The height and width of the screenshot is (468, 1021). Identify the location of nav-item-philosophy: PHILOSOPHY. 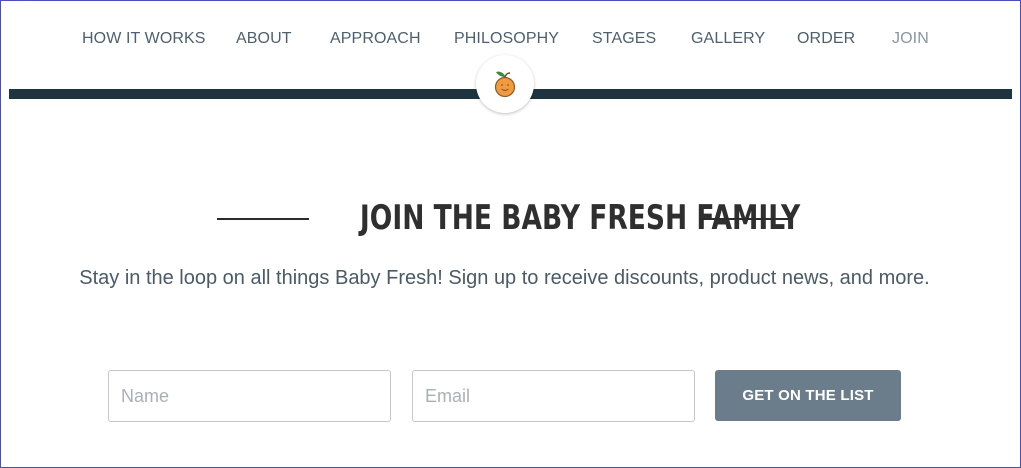
(506, 39).